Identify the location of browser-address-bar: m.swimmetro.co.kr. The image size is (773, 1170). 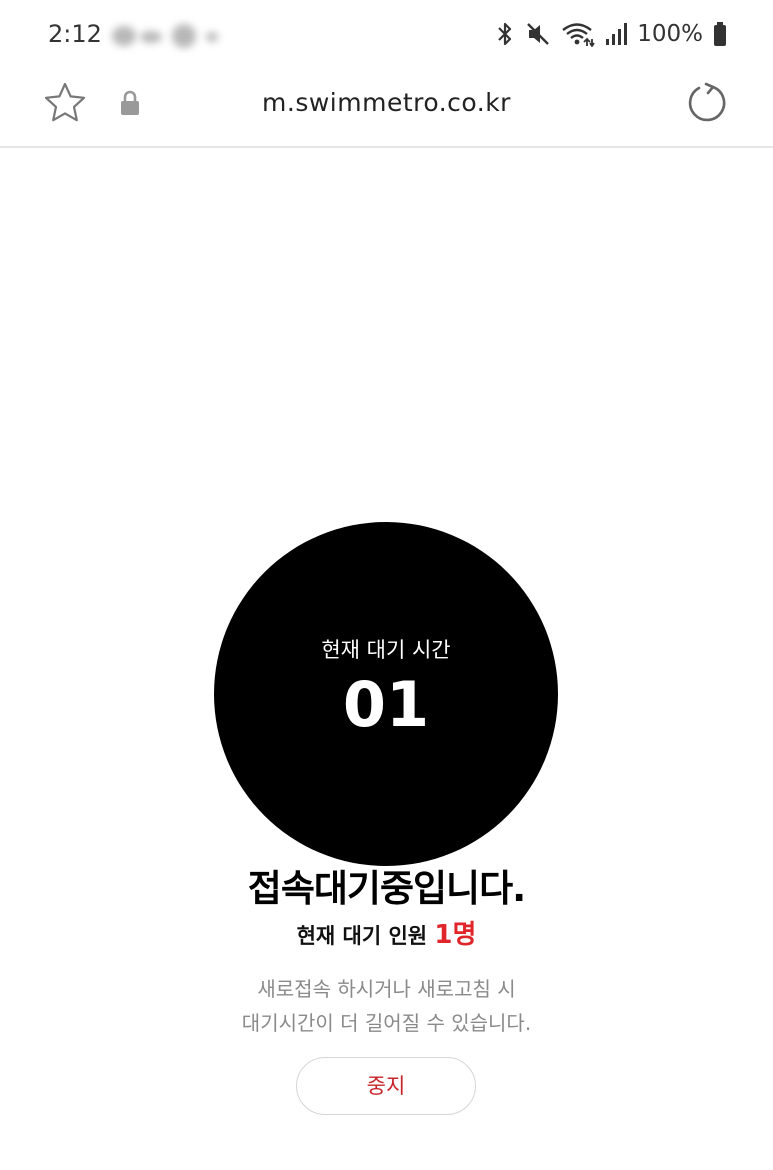
(386, 108).